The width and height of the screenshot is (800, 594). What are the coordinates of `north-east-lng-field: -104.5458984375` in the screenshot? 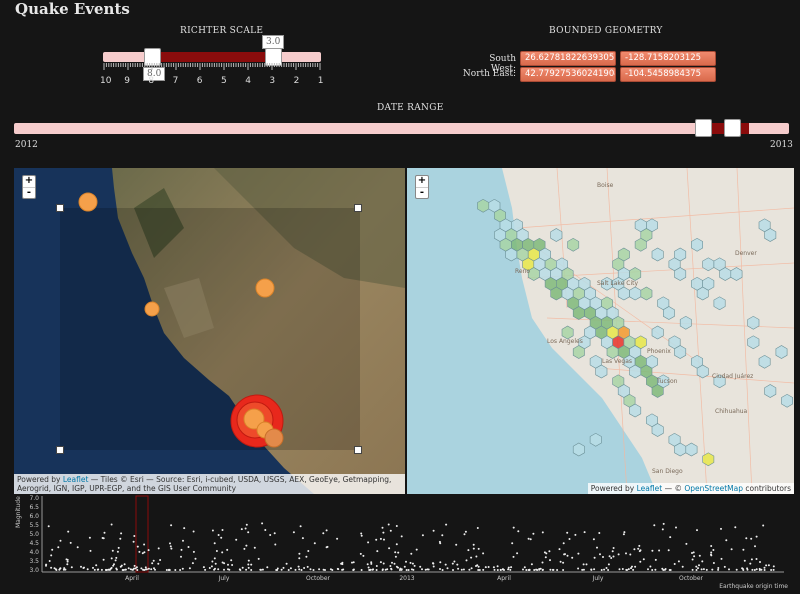 It's located at (668, 74).